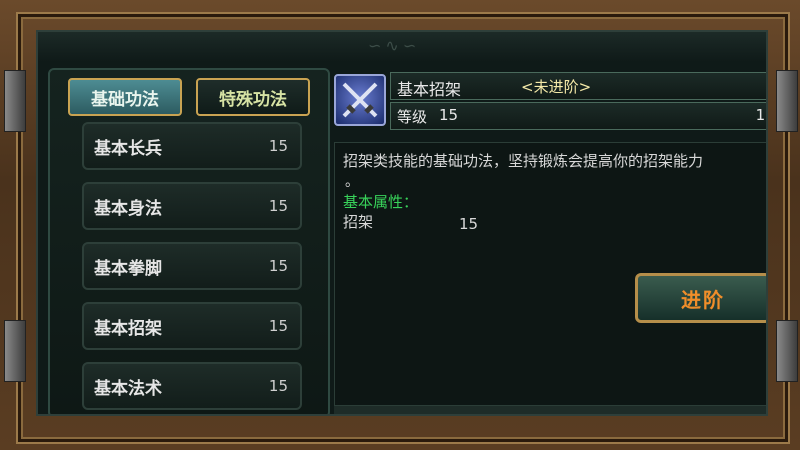  What do you see at coordinates (128, 268) in the screenshot?
I see `skill-item-label: 基本拳脚` at bounding box center [128, 268].